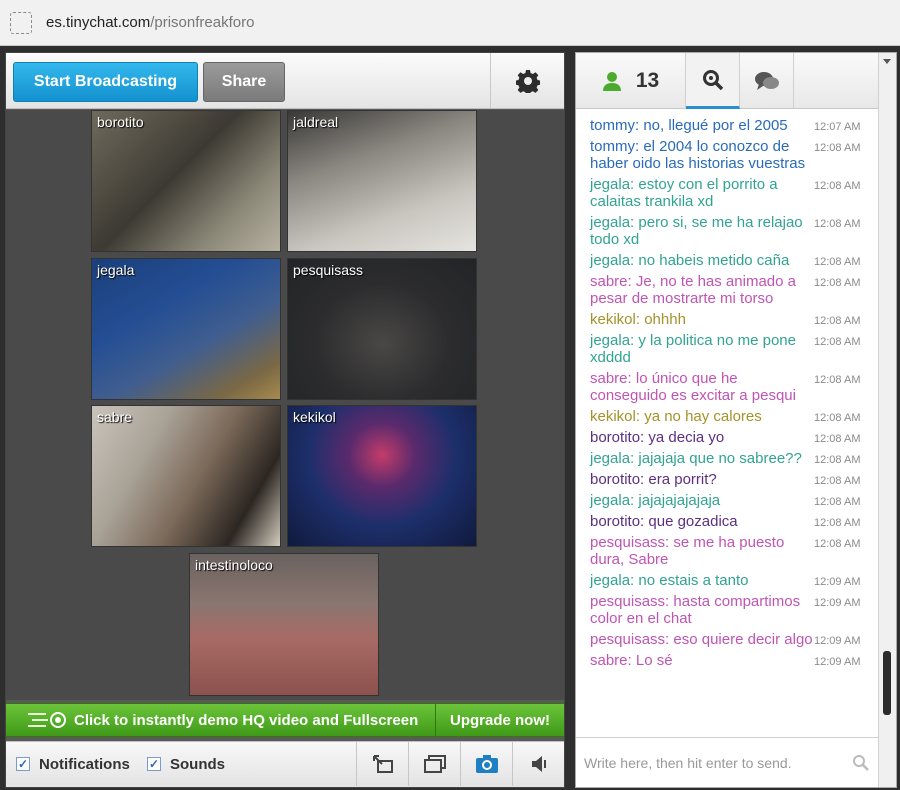 This screenshot has width=900, height=790. Describe the element at coordinates (611, 81) in the screenshot. I see `user-icon` at that location.